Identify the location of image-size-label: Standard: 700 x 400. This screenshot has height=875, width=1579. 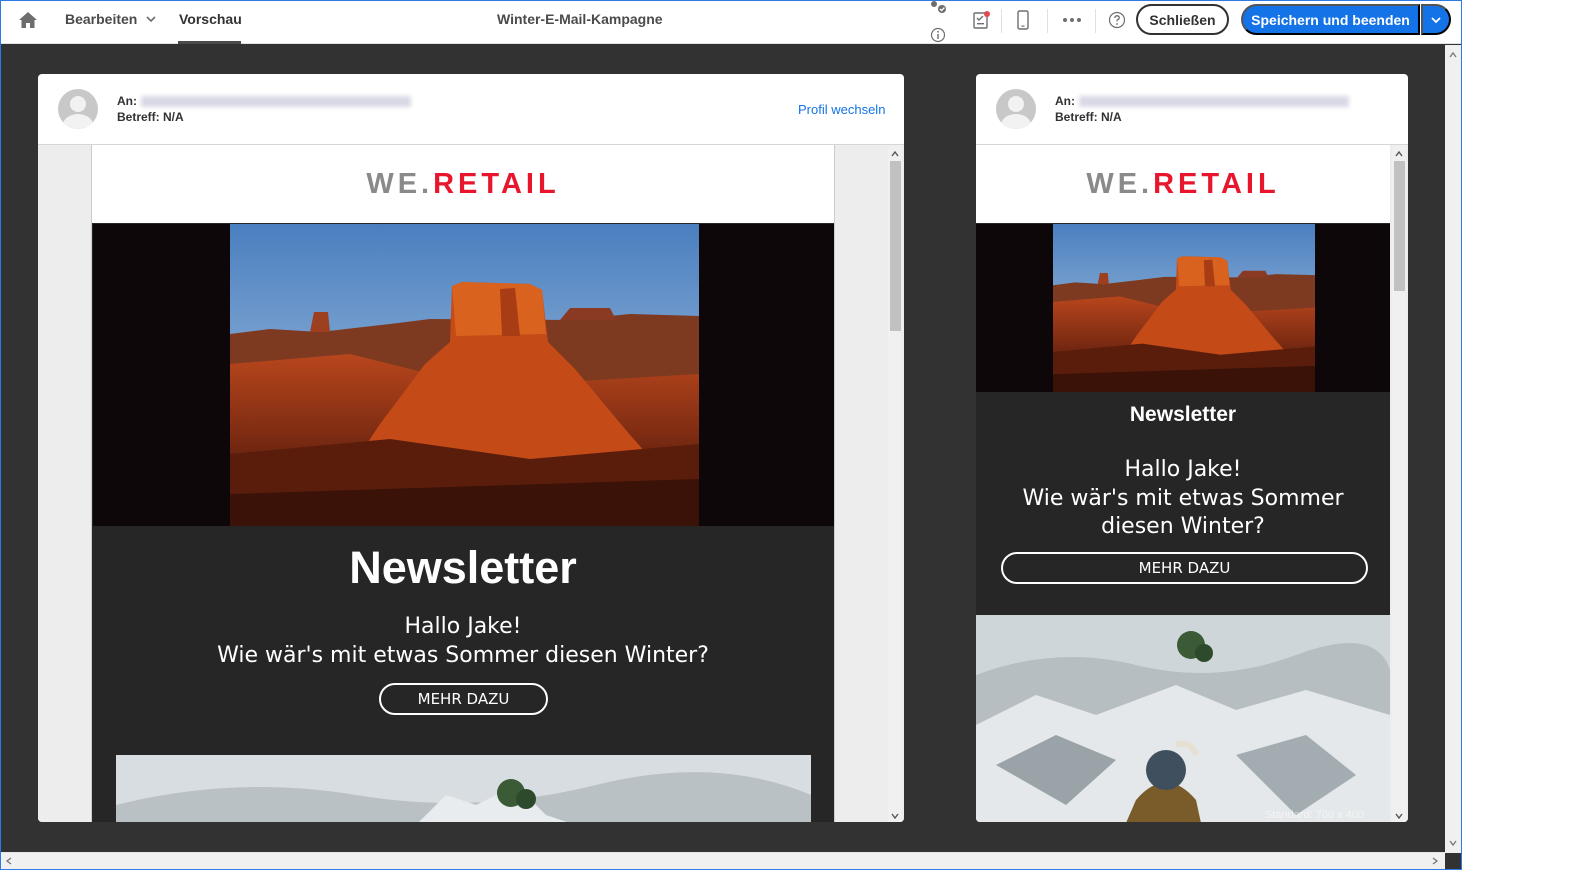
(1314, 815).